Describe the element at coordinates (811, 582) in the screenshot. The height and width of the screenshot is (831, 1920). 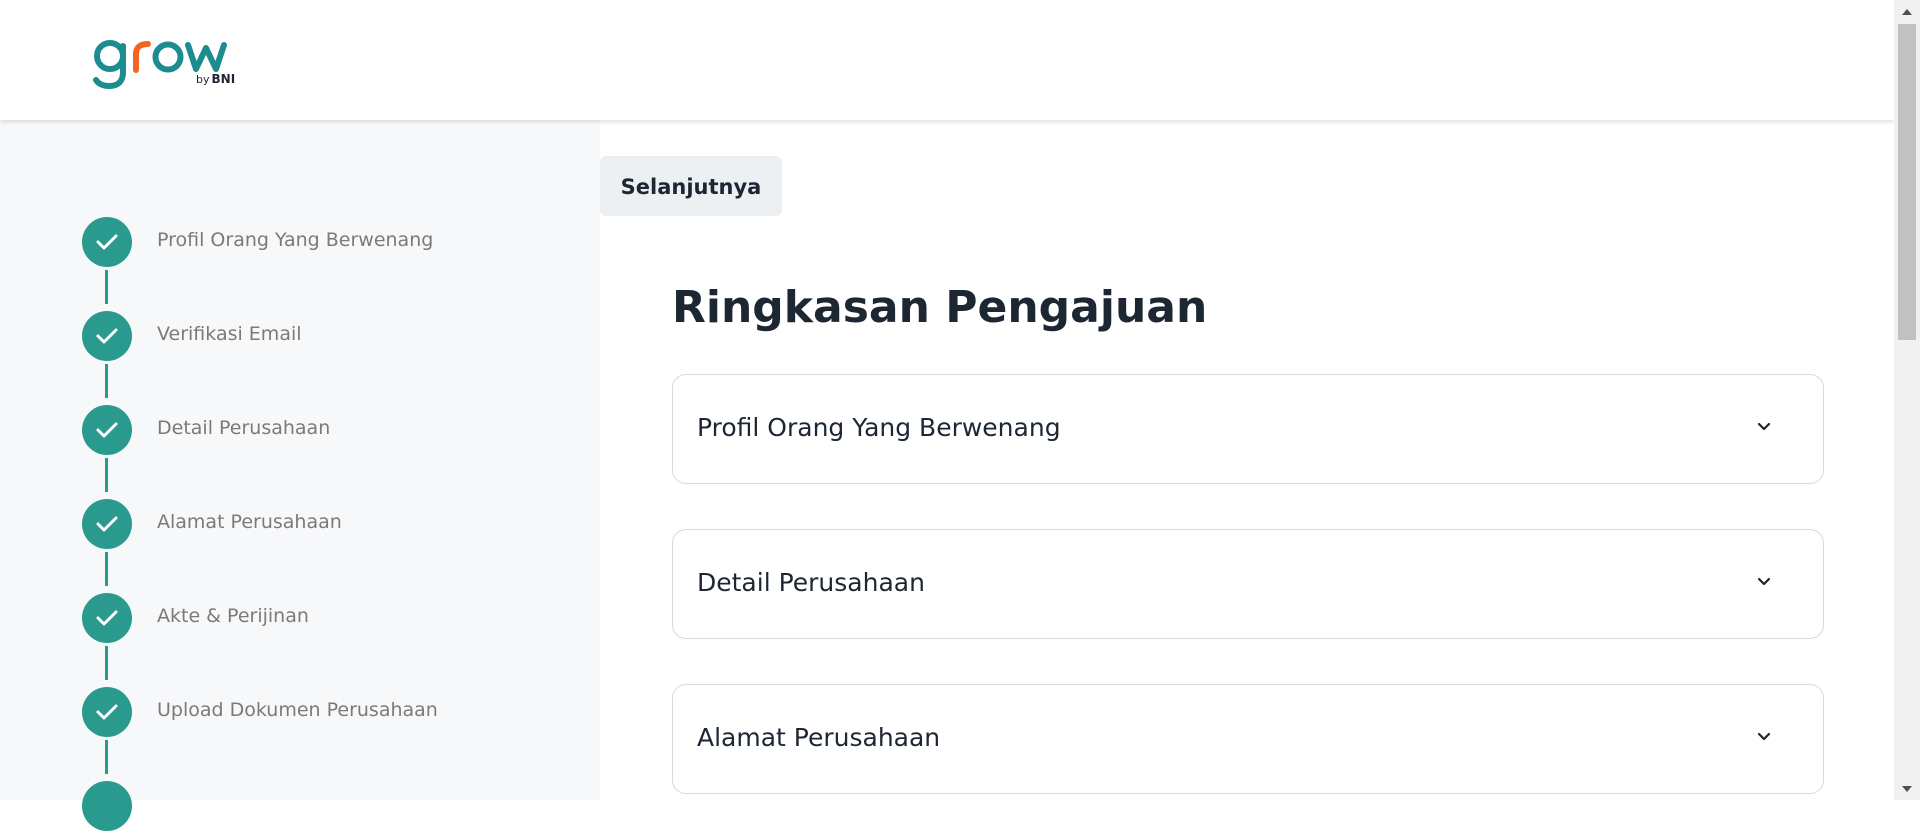
I see `accordion-title: Detail Perusahaan` at that location.